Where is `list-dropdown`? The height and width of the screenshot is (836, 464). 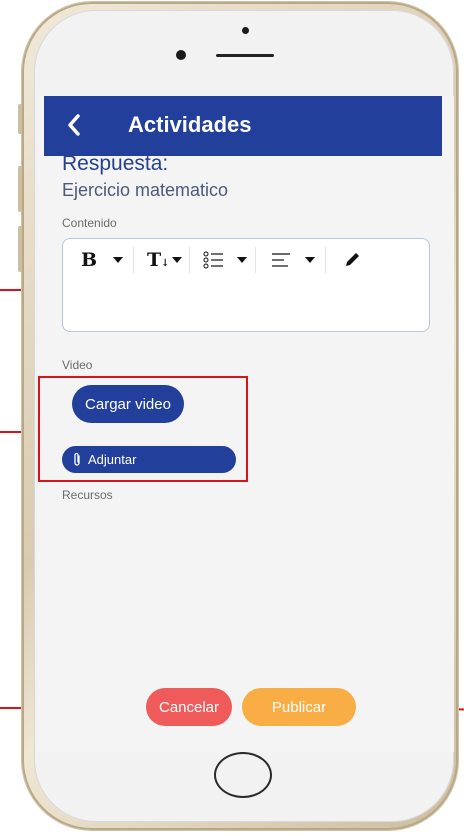
list-dropdown is located at coordinates (226, 260).